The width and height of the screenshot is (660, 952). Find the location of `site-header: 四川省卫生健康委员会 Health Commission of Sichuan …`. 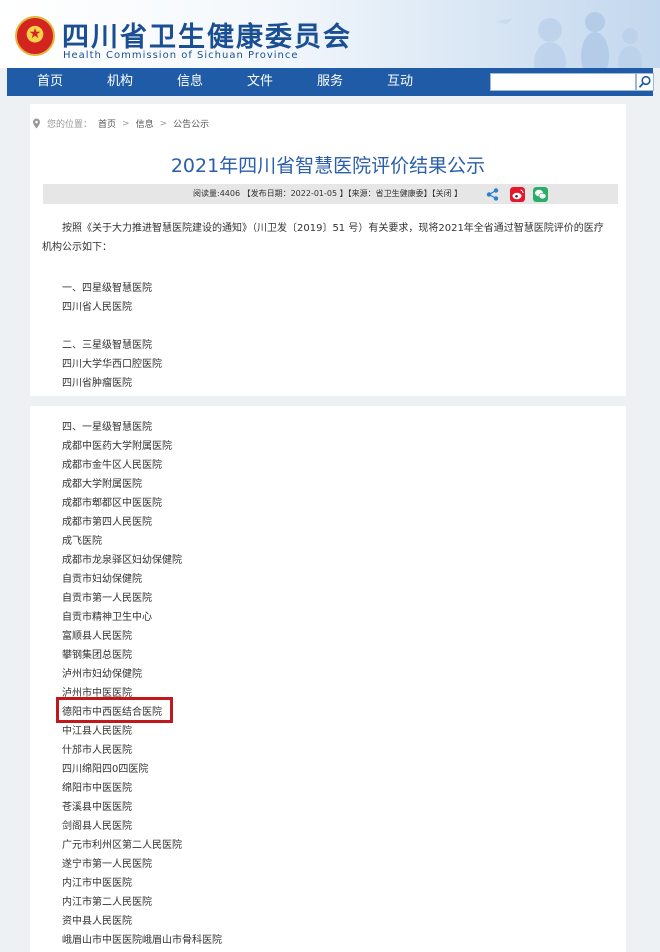

site-header: 四川省卫生健康委员会 Health Commission of Sichuan … is located at coordinates (330, 34).